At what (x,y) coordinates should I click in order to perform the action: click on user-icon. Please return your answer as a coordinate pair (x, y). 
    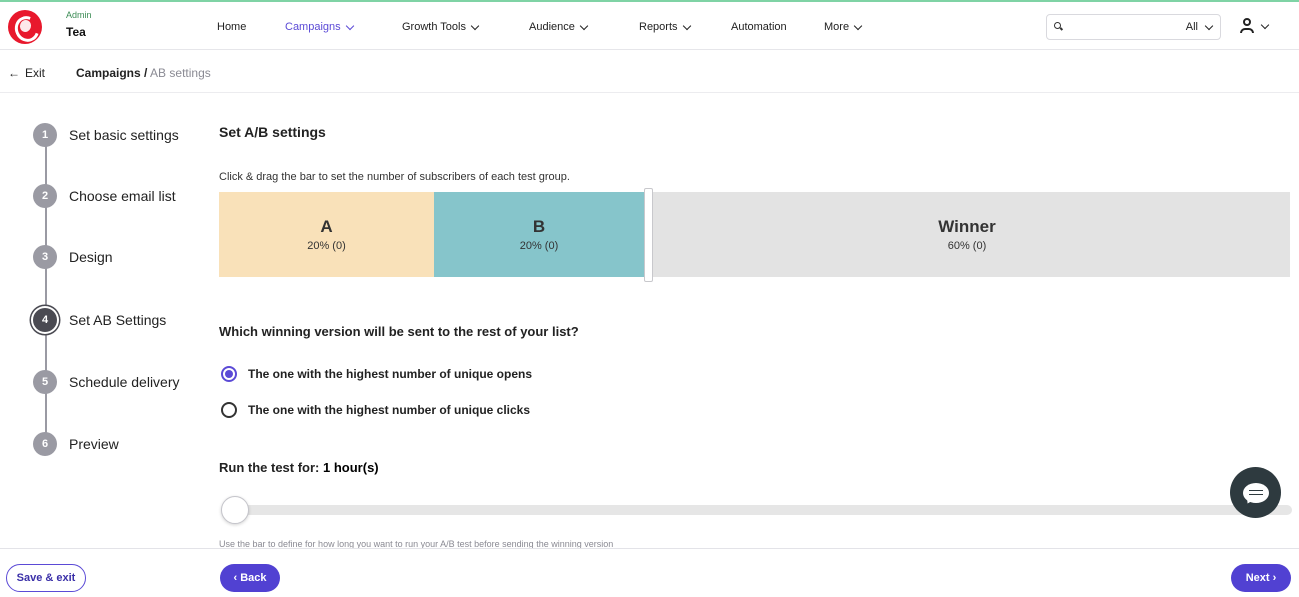
    Looking at the image, I should click on (1247, 26).